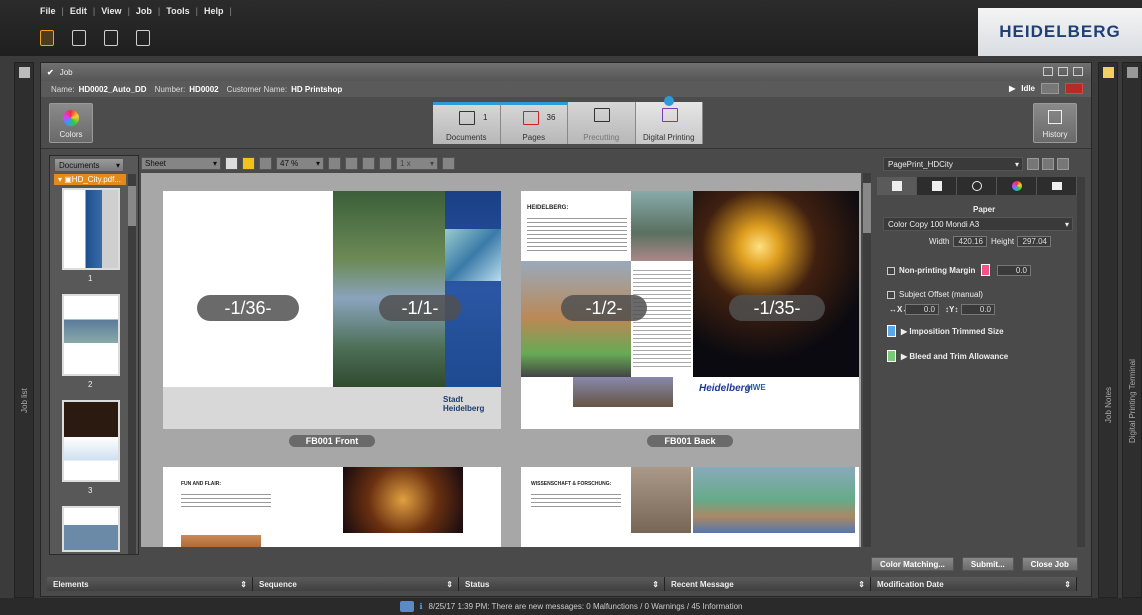  Describe the element at coordinates (417, 163) in the screenshot. I see `copies-select: 1 x ▾` at that location.